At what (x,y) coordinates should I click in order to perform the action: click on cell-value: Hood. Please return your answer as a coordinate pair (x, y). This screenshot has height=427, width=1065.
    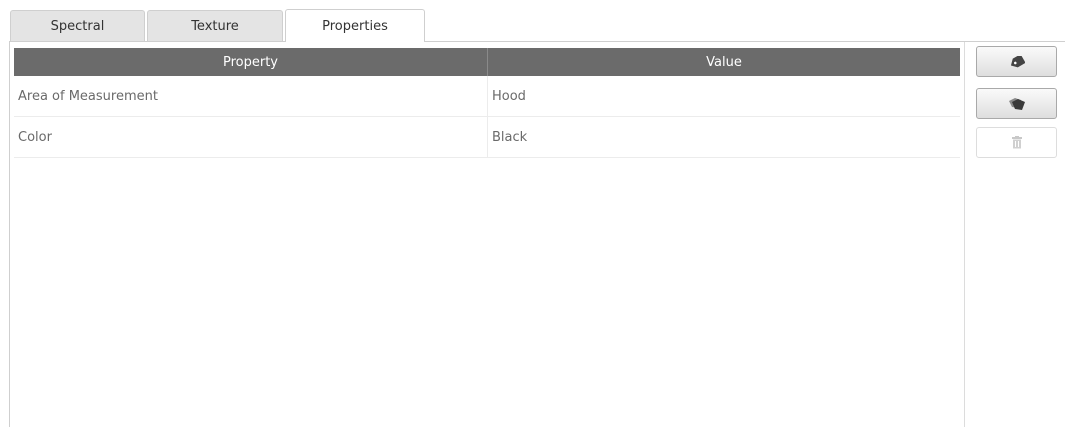
    Looking at the image, I should click on (723, 96).